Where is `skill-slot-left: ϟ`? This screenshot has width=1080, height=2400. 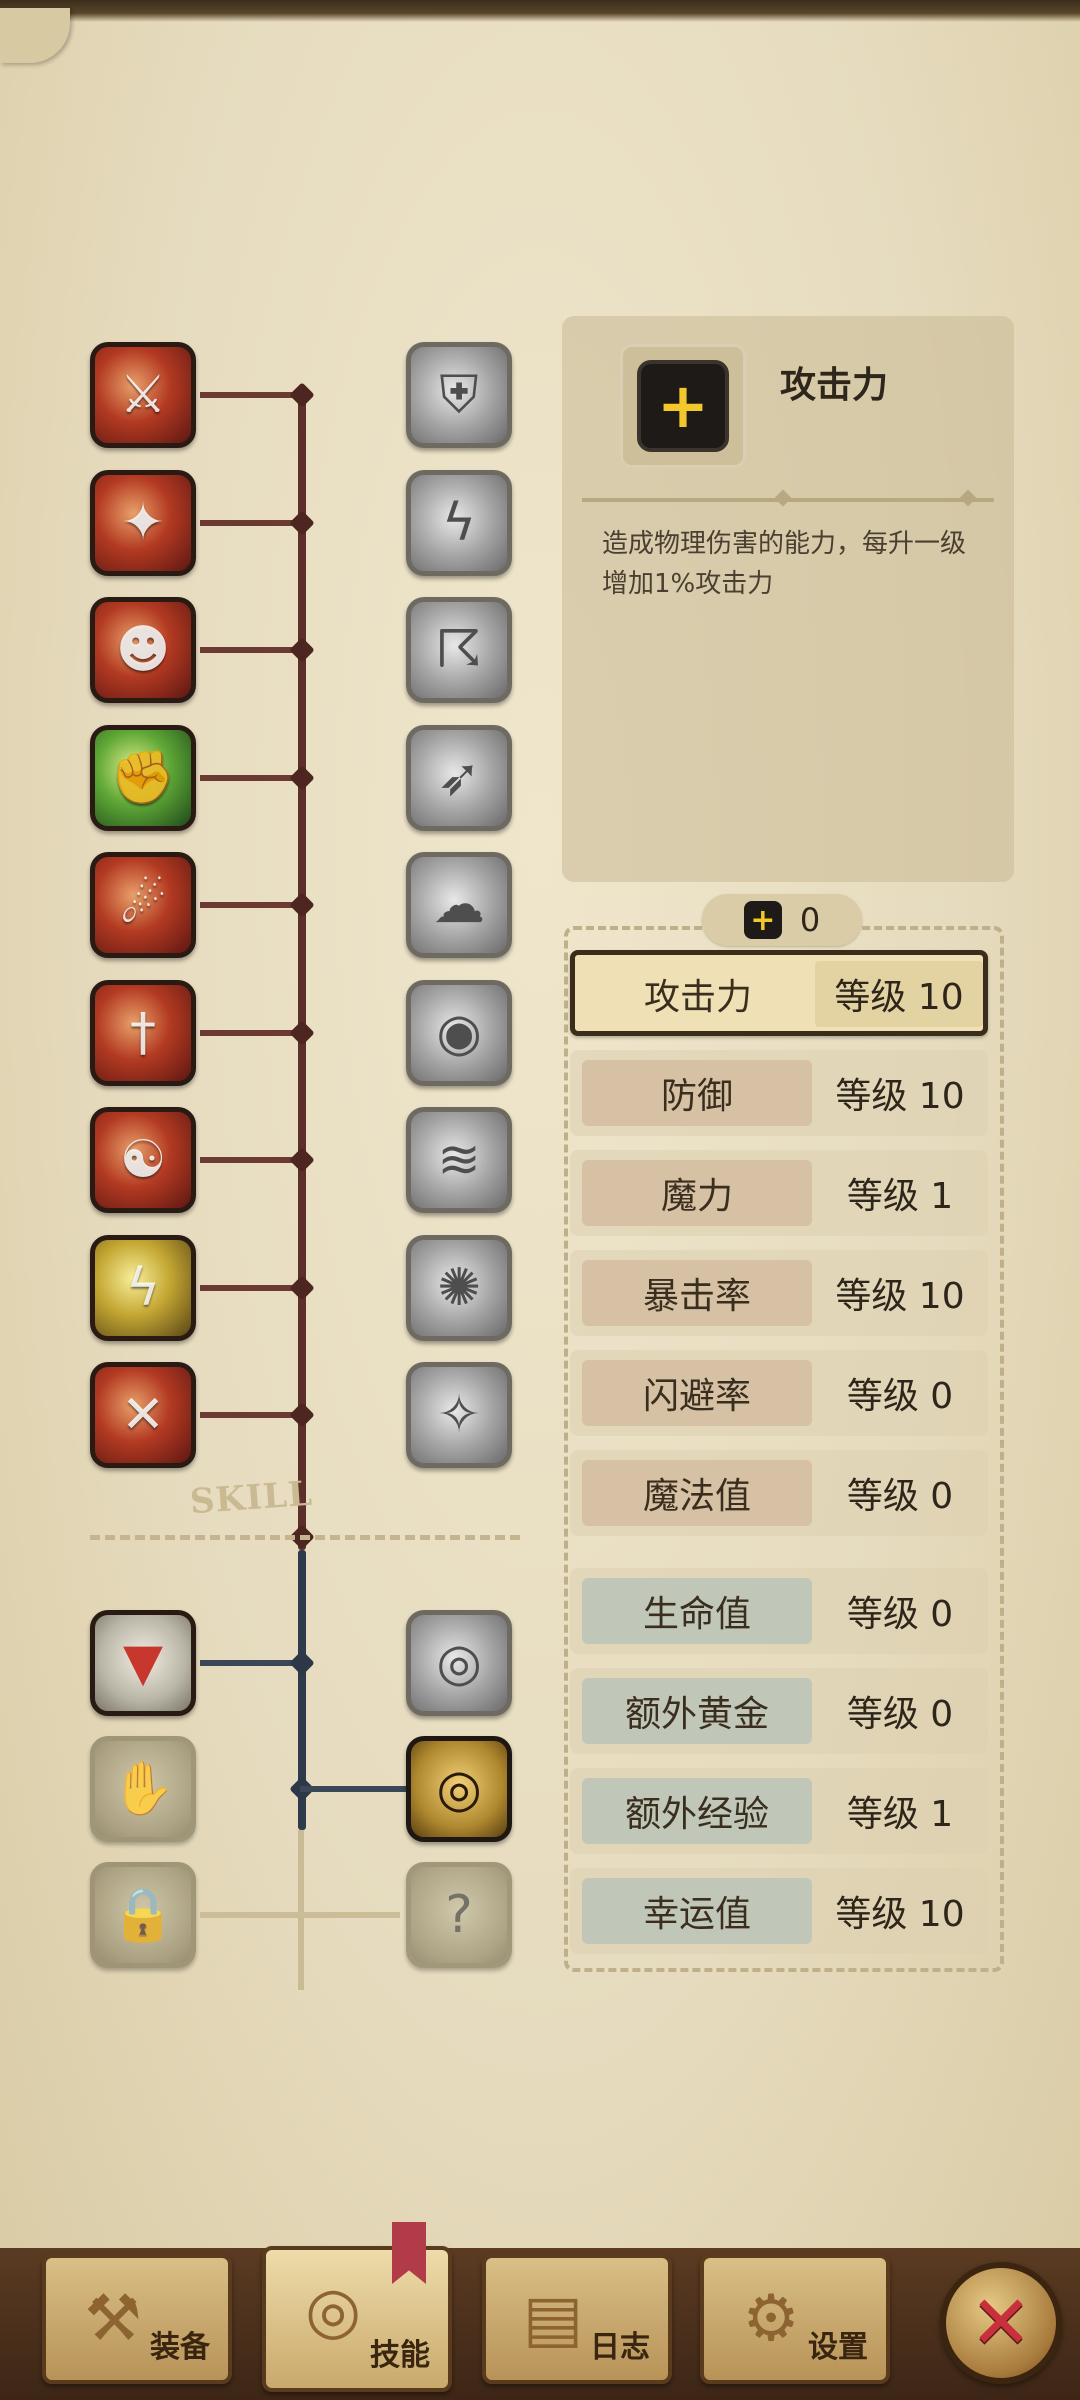 skill-slot-left: ϟ is located at coordinates (143, 1287).